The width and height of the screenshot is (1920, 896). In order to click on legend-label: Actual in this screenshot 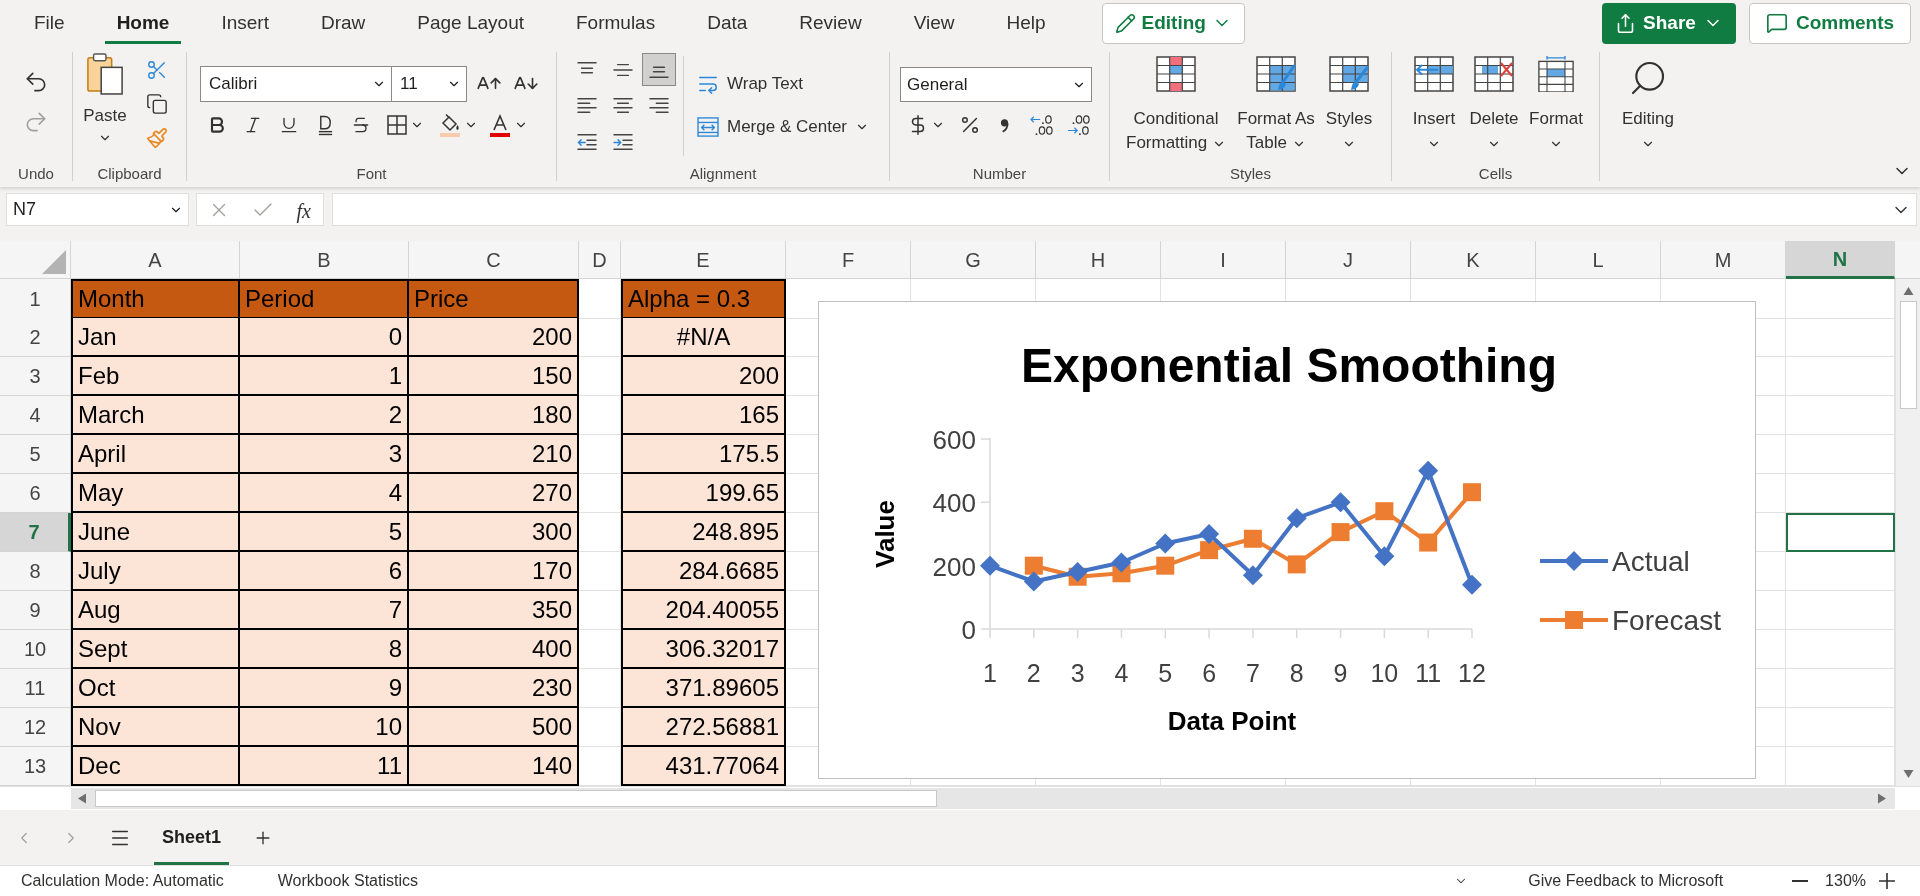, I will do `click(1651, 561)`.